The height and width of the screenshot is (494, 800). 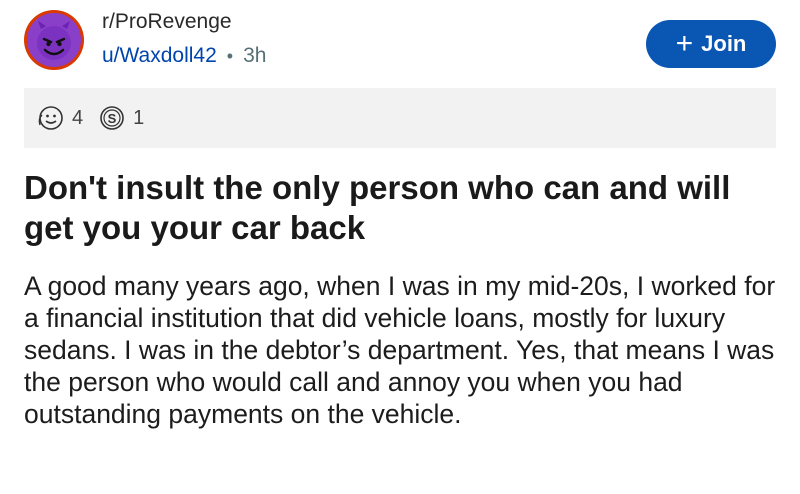 I want to click on silver-award-icon: S, so click(x=112, y=118).